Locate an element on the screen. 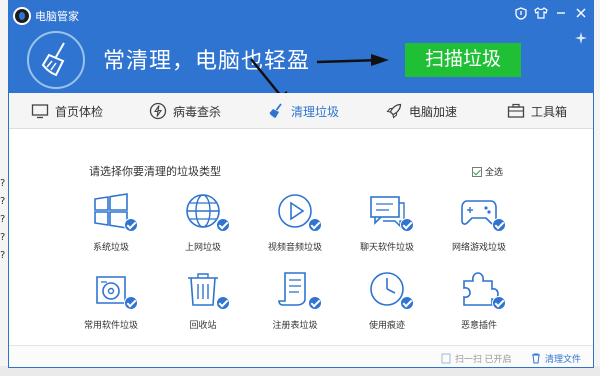 The height and width of the screenshot is (376, 600). category-registry-junk: 注册表垃圾 is located at coordinates (295, 304).